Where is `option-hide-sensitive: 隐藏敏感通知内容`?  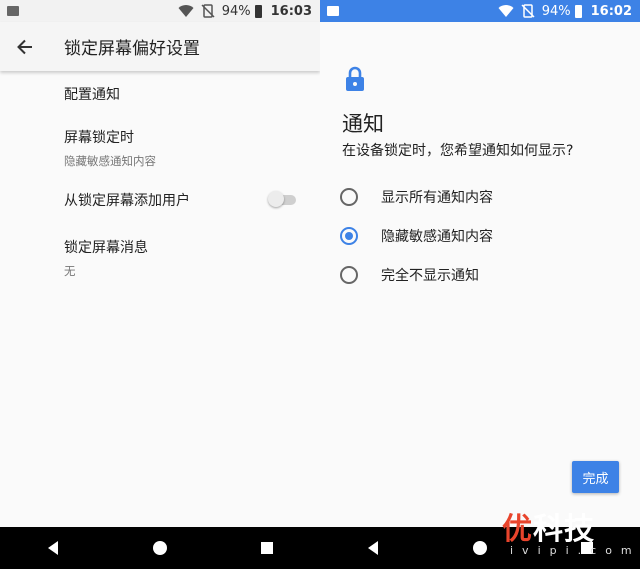
option-hide-sensitive: 隐藏敏感通知内容 is located at coordinates (416, 236).